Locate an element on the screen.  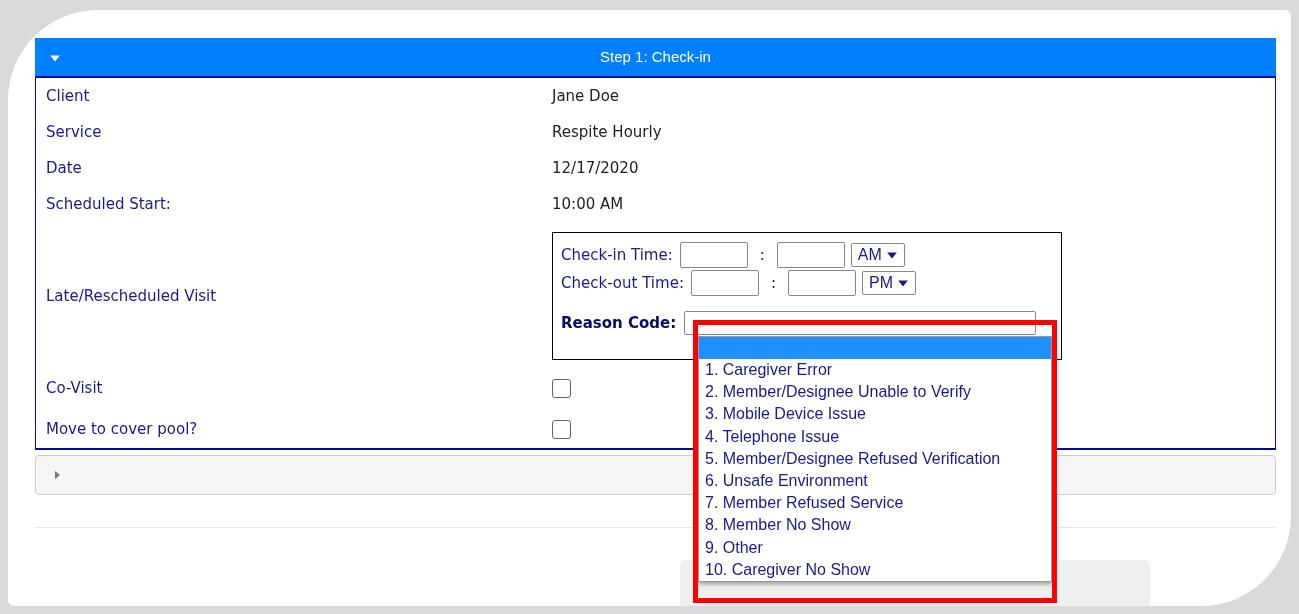
section-title: Step 1: Check-in is located at coordinates (655, 56).